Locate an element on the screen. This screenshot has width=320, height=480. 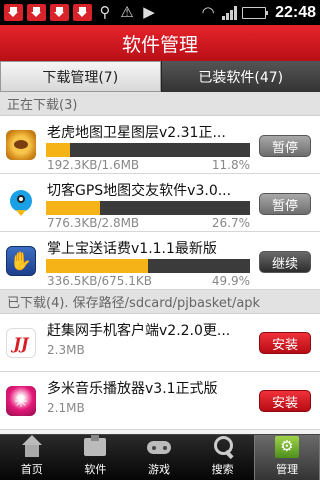
download-item: 老虎地图卫星图层v2.31正... 192.3KB/1.6MB 11.8% 暂停 is located at coordinates (160, 145).